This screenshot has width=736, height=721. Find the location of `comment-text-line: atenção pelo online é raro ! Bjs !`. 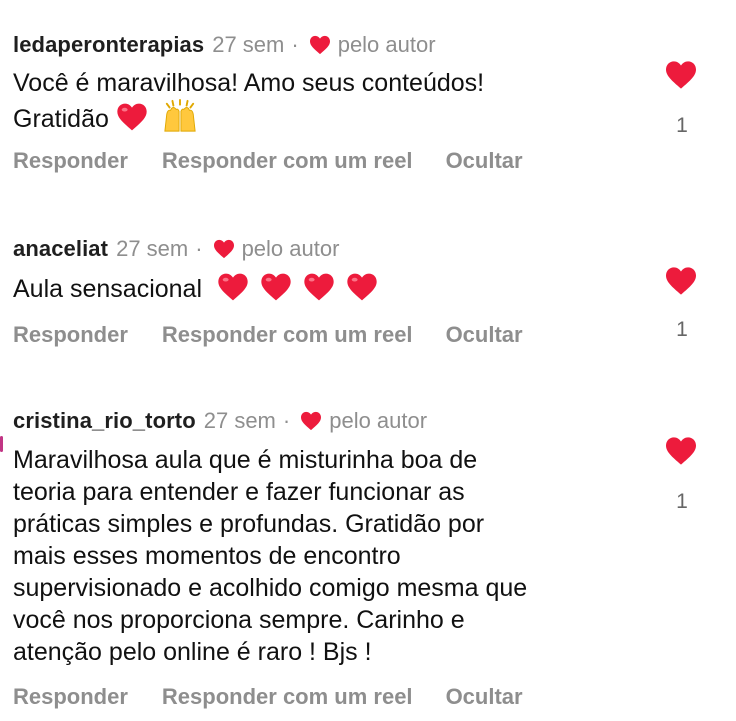

comment-text-line: atenção pelo online é raro ! Bjs ! is located at coordinates (192, 652).